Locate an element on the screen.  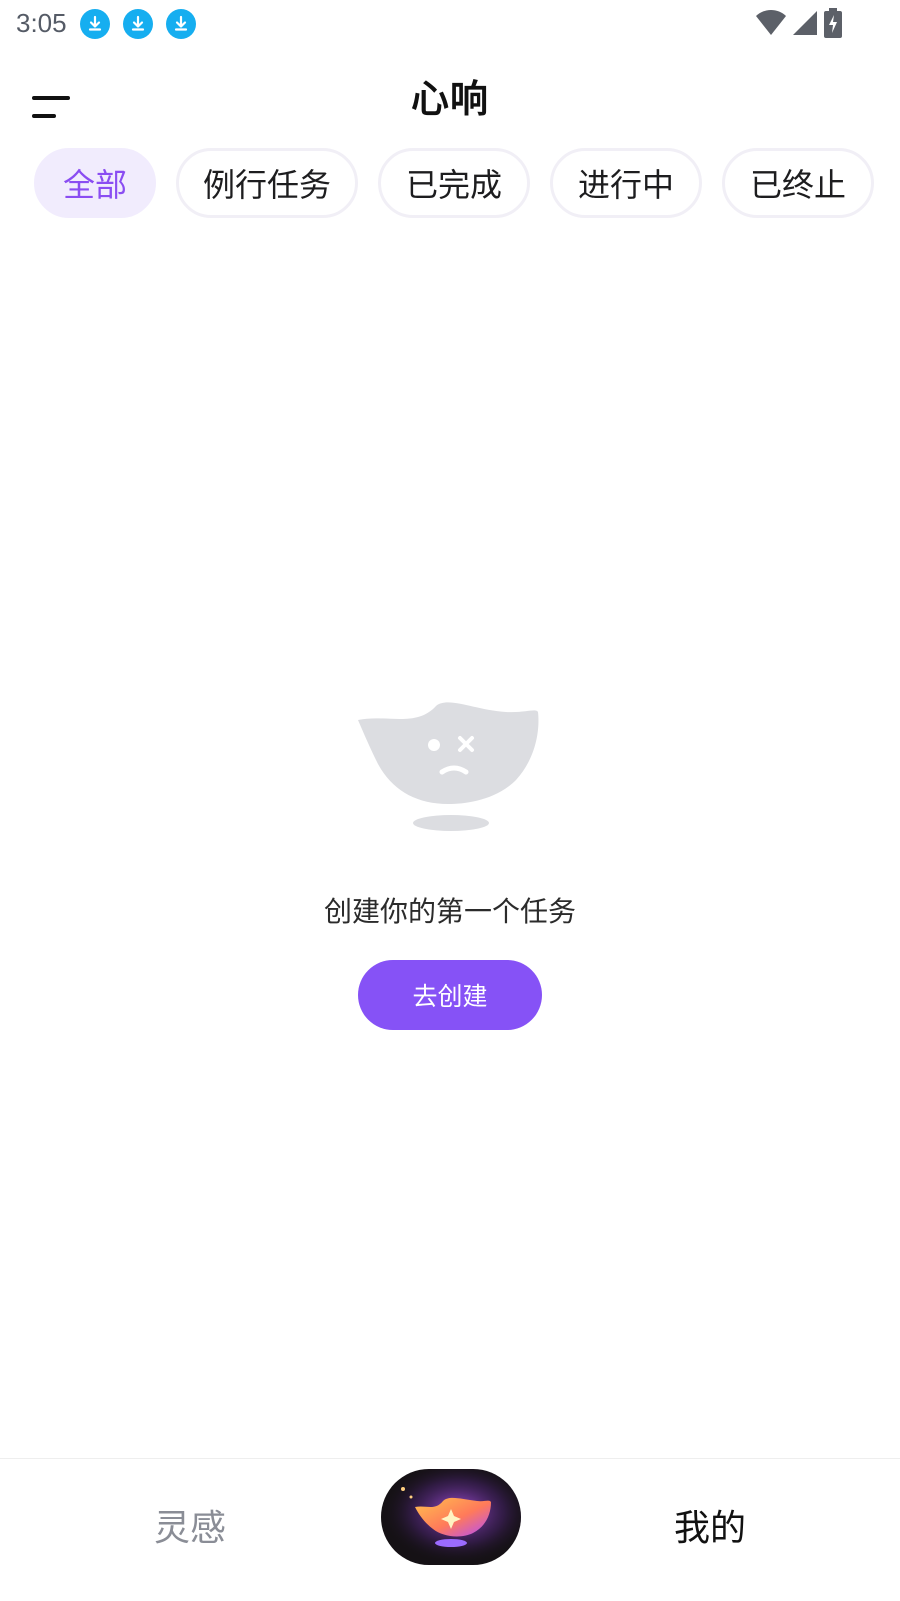
tab-label: 全部 is located at coordinates (94, 185).